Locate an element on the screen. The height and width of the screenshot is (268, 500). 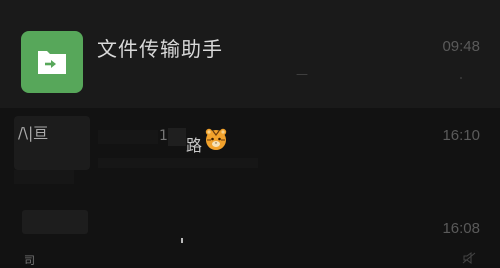
redacted-name-part is located at coordinates (177, 137).